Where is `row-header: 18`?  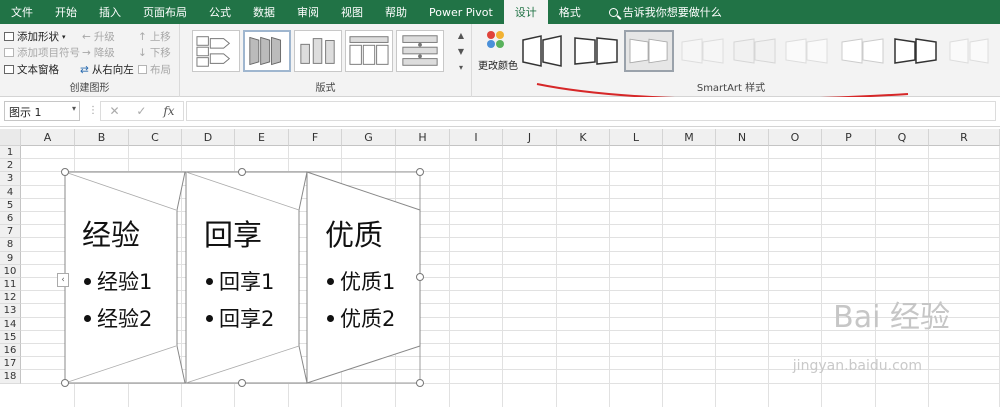 row-header: 18 is located at coordinates (10, 377).